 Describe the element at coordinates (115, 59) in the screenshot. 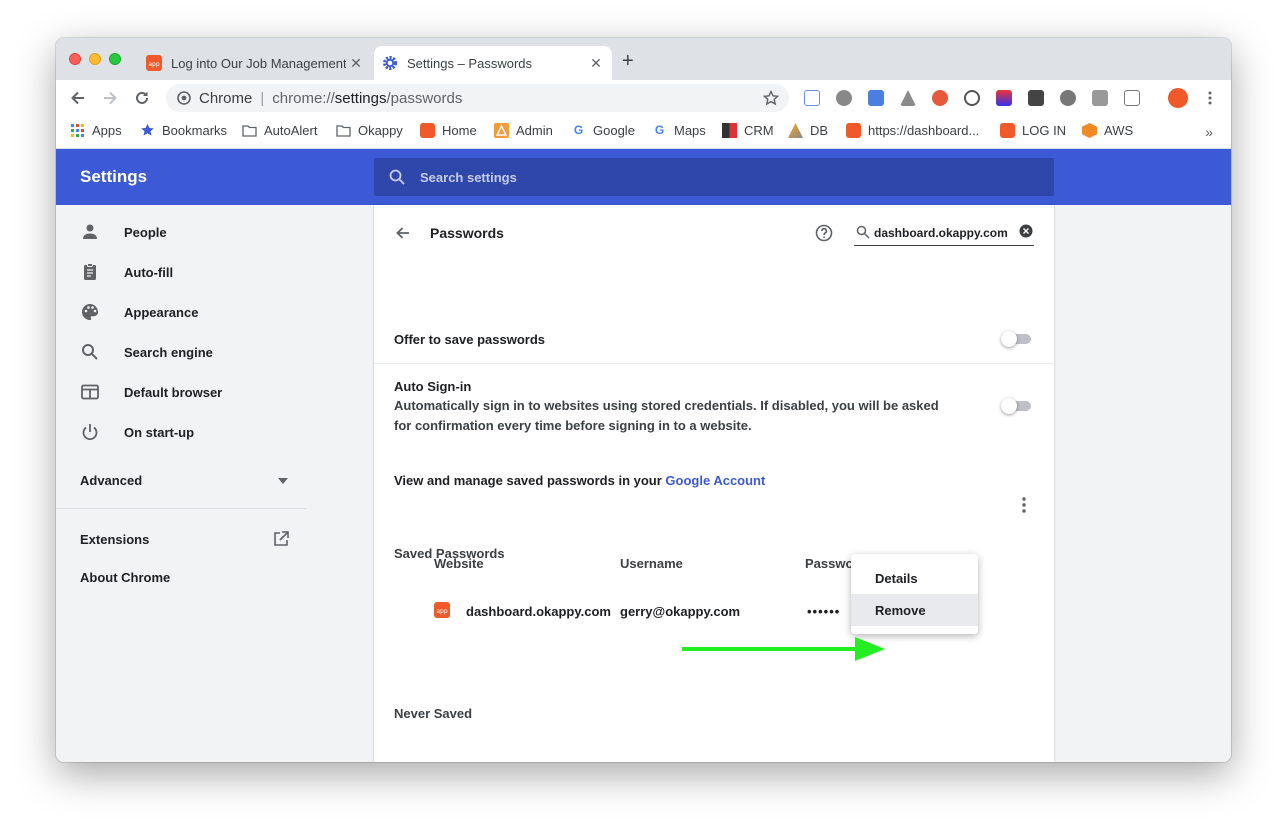

I see `window-maximize-button` at that location.